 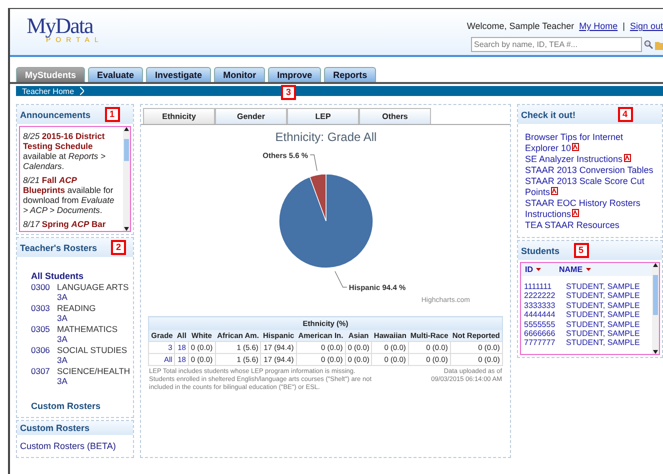 What do you see at coordinates (82, 376) in the screenshot?
I see `roster-item: 0307 SCIENCE/HEALTH 3A` at bounding box center [82, 376].